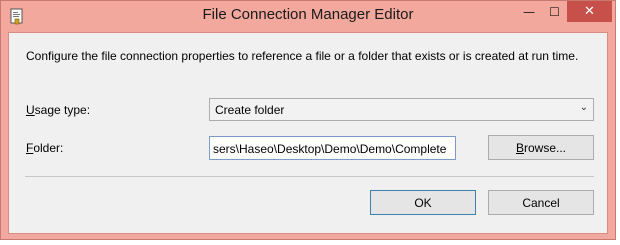 This screenshot has height=245, width=620. What do you see at coordinates (401, 109) in the screenshot?
I see `usage-type-dropdown: Create folder ⌄` at bounding box center [401, 109].